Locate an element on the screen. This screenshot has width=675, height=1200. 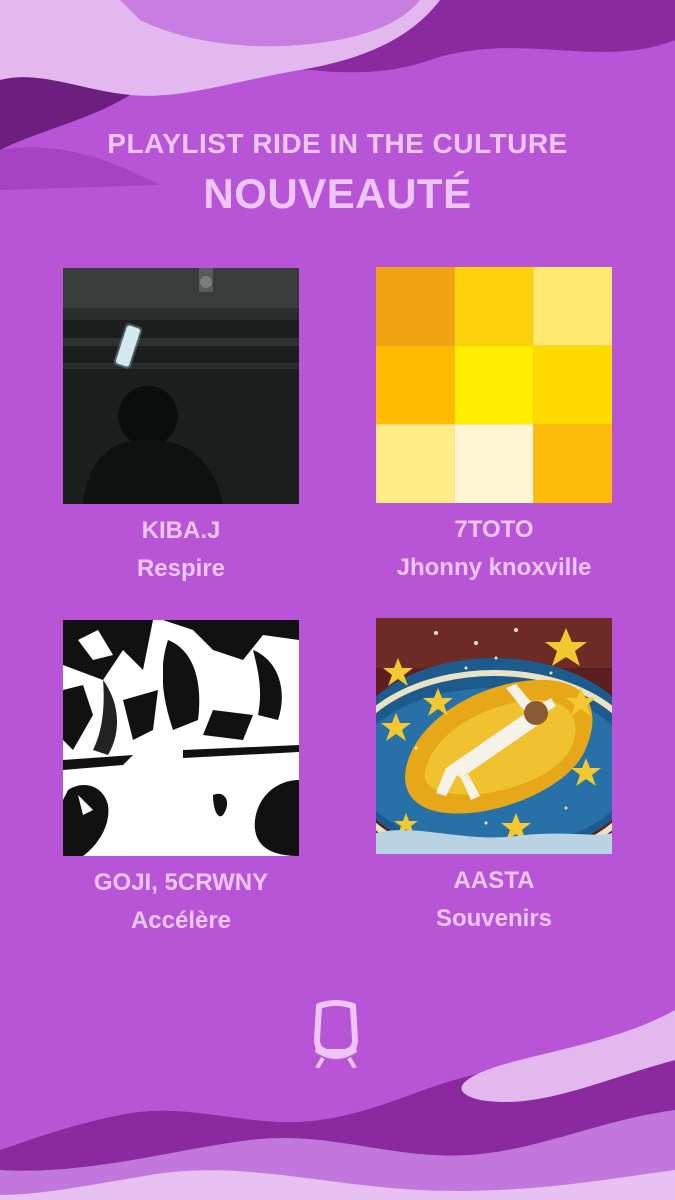
page-title: NOUVEAUTÉ is located at coordinates (337, 193).